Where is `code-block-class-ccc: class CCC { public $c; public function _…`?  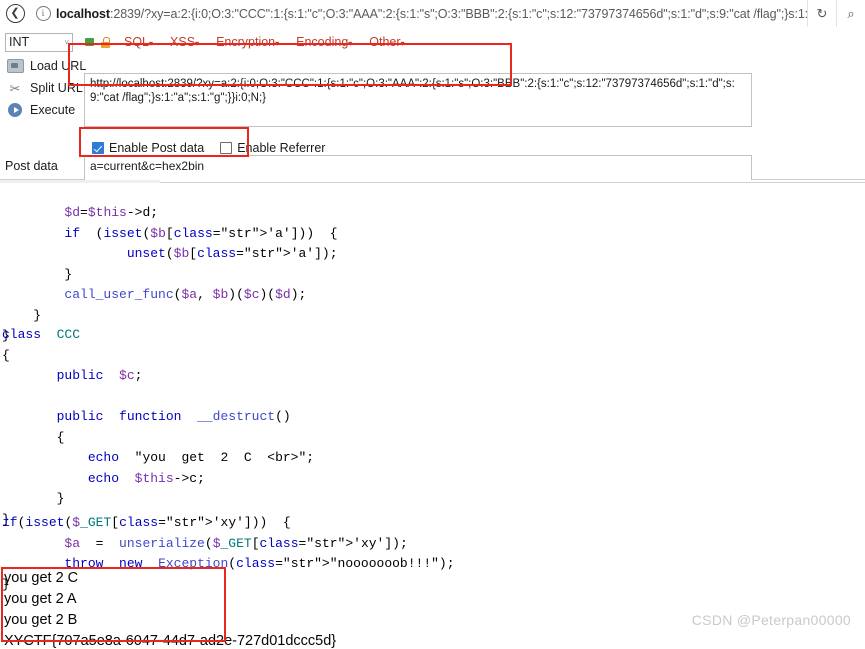
code-block-class-ccc: class CCC { public $c; public function _… is located at coordinates (158, 427).